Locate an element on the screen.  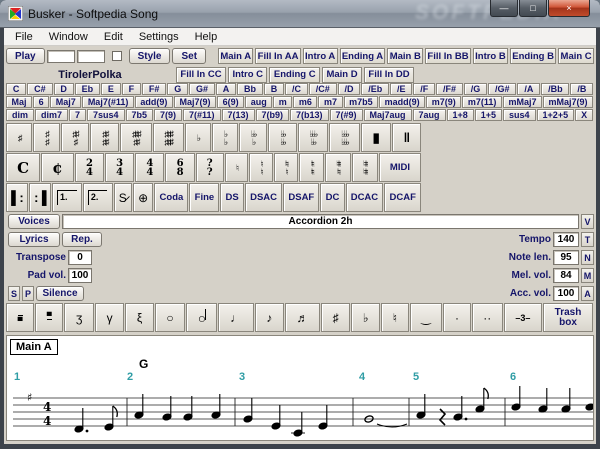
chord-root-button: Eb is located at coordinates (87, 89).